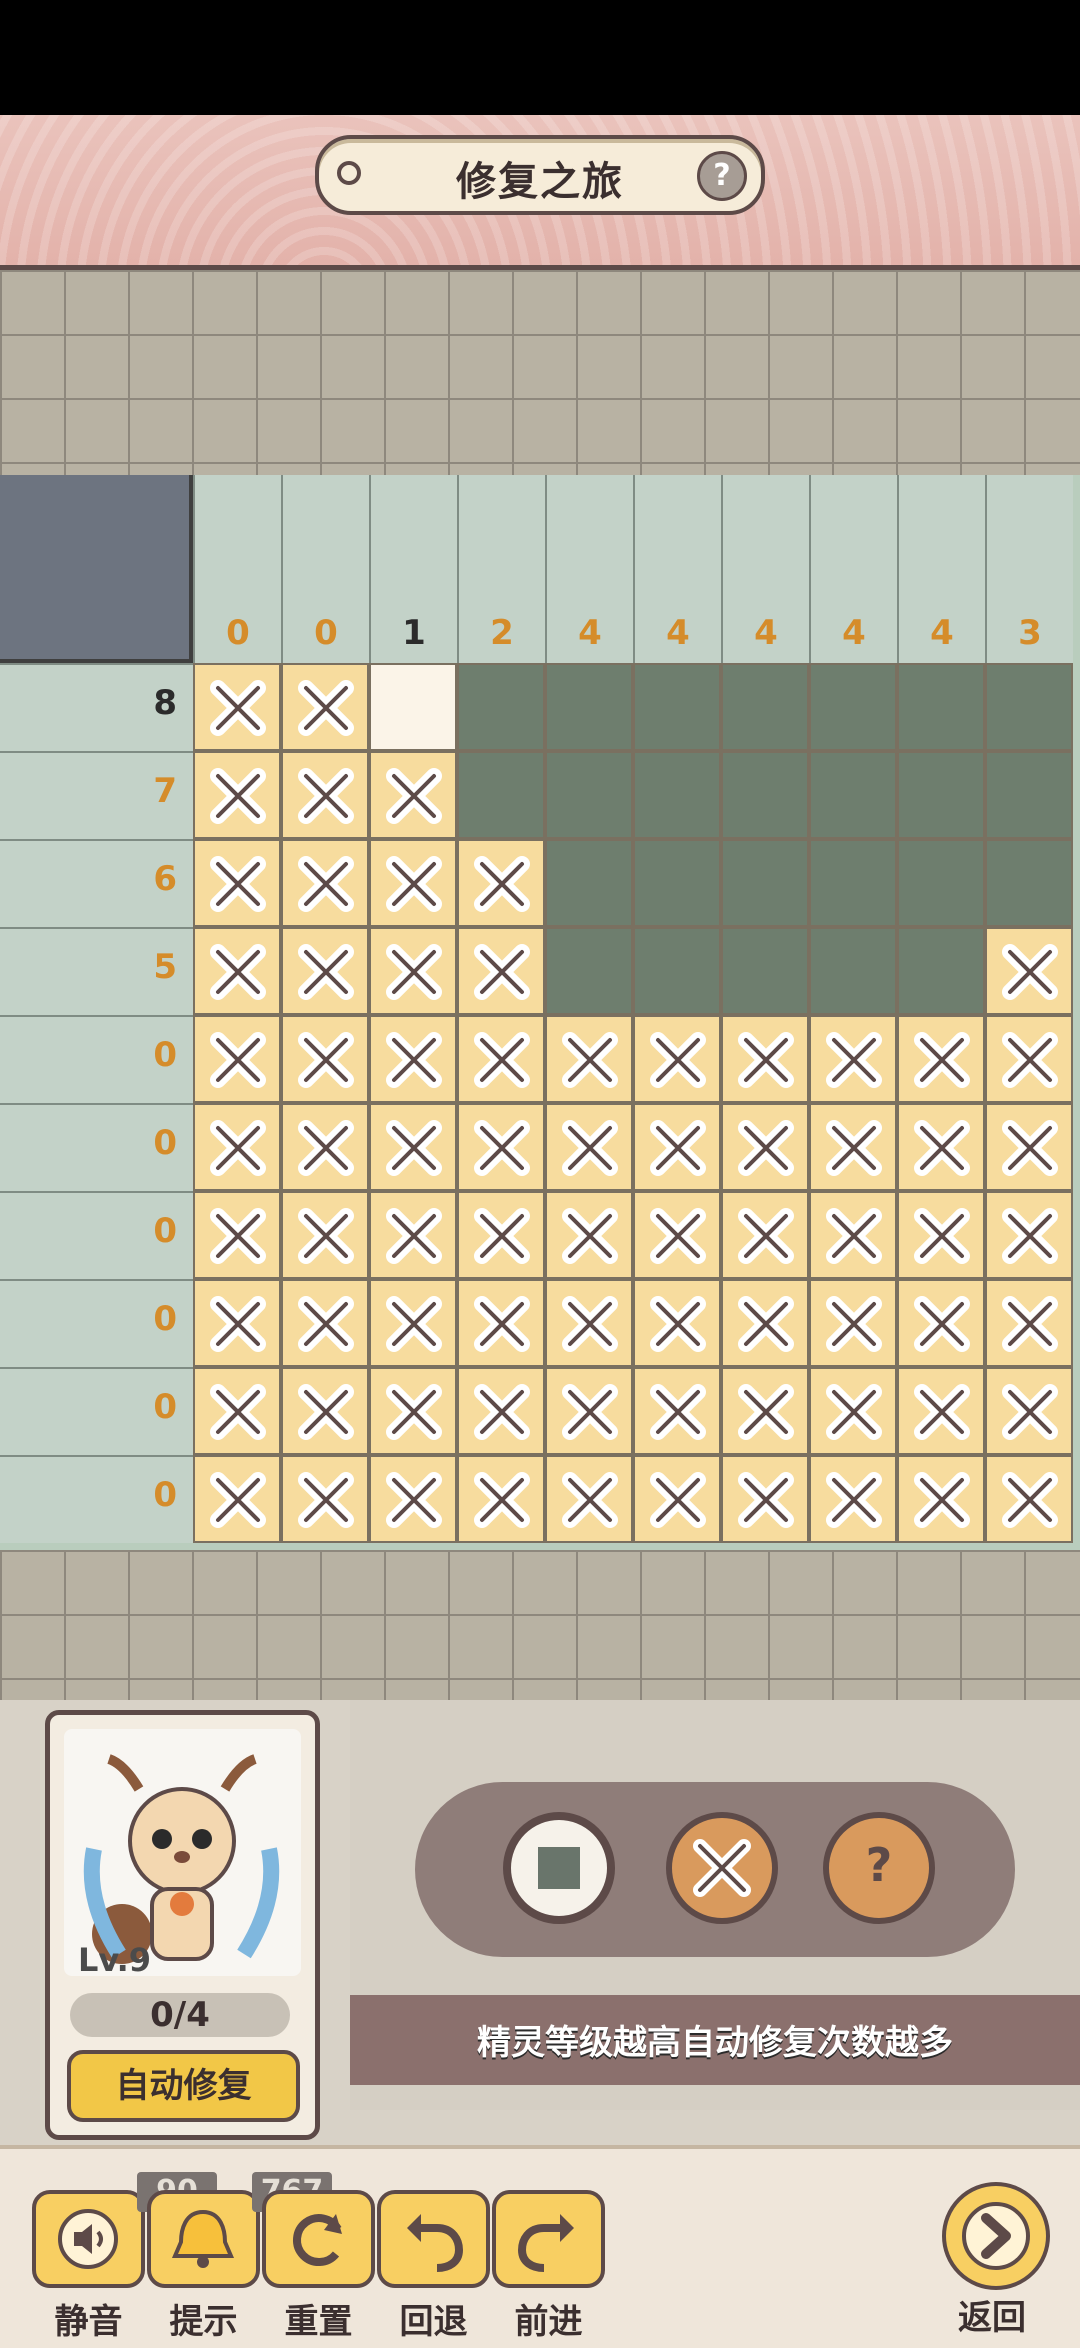  Describe the element at coordinates (722, 176) in the screenshot. I see `help-button: ?` at that location.